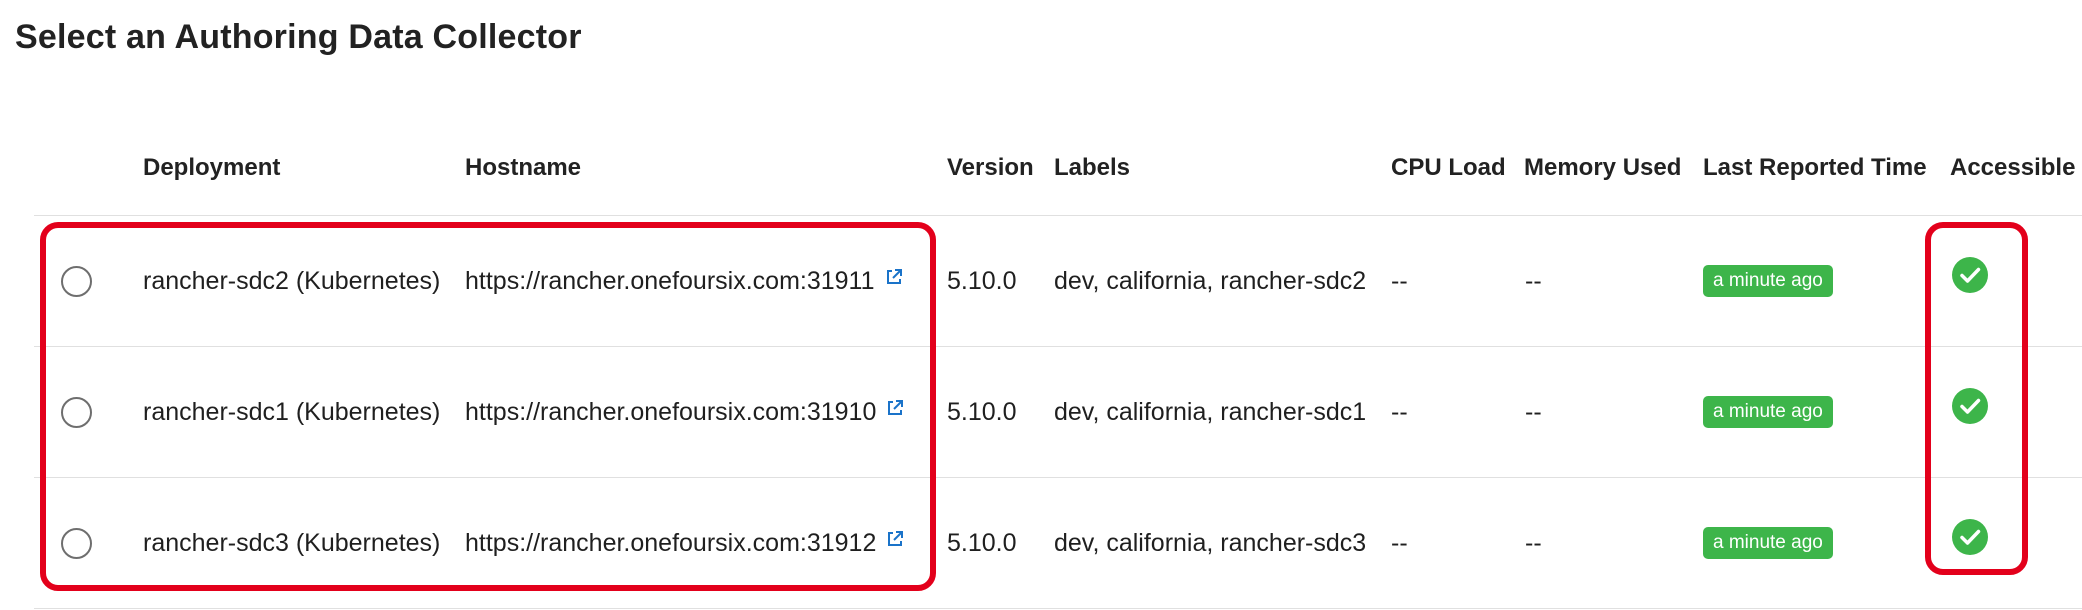 This screenshot has height=610, width=2082. What do you see at coordinates (670, 412) in the screenshot?
I see `hostname-link: https://rancher.onefoursix.com:31910` at bounding box center [670, 412].